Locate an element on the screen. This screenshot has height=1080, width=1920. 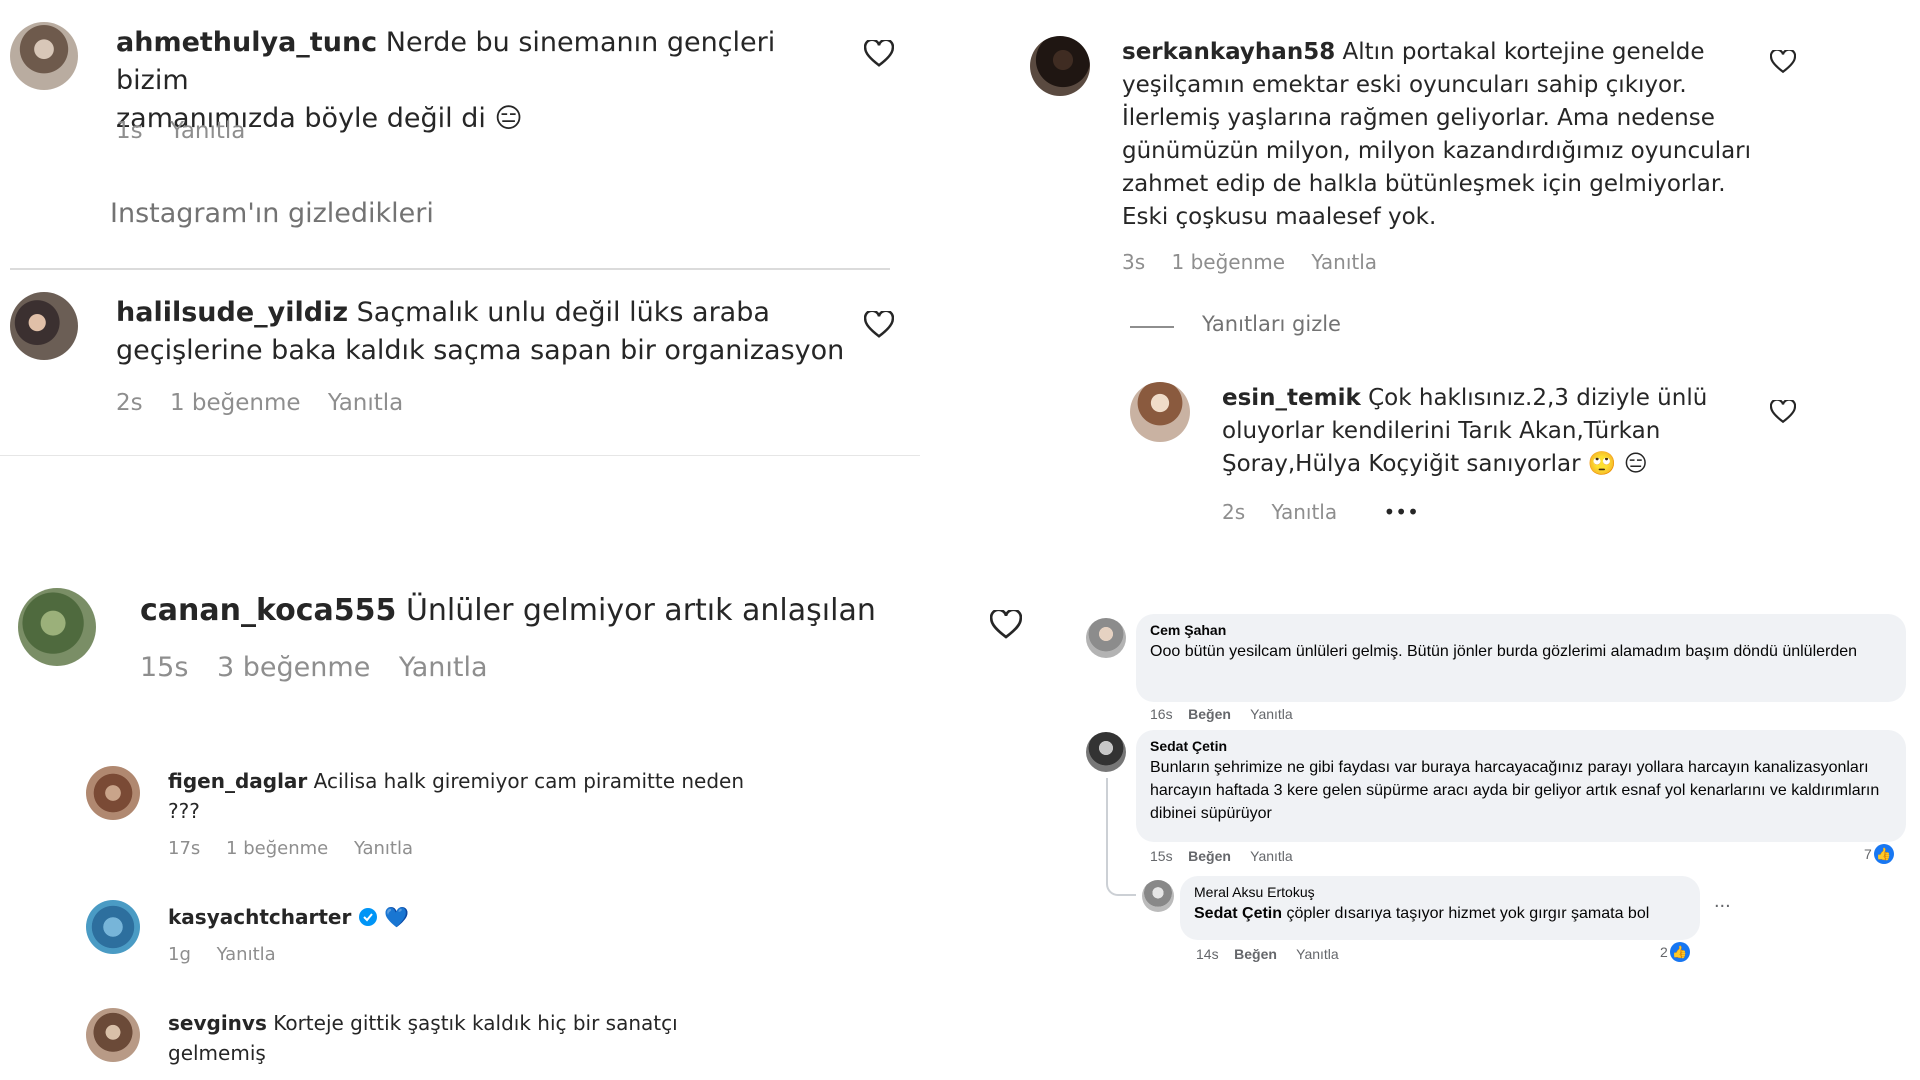
comment-meta: 17s 1 beğenme Yanıtla is located at coordinates (300, 848).